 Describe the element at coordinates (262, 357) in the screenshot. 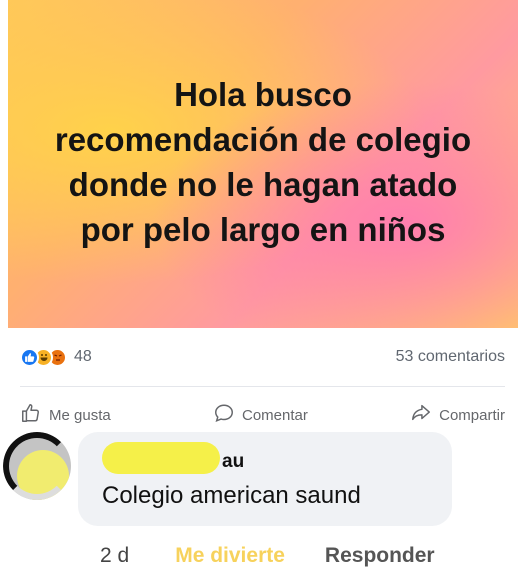

I see `post-stats-row: 48 53 comentarios` at that location.